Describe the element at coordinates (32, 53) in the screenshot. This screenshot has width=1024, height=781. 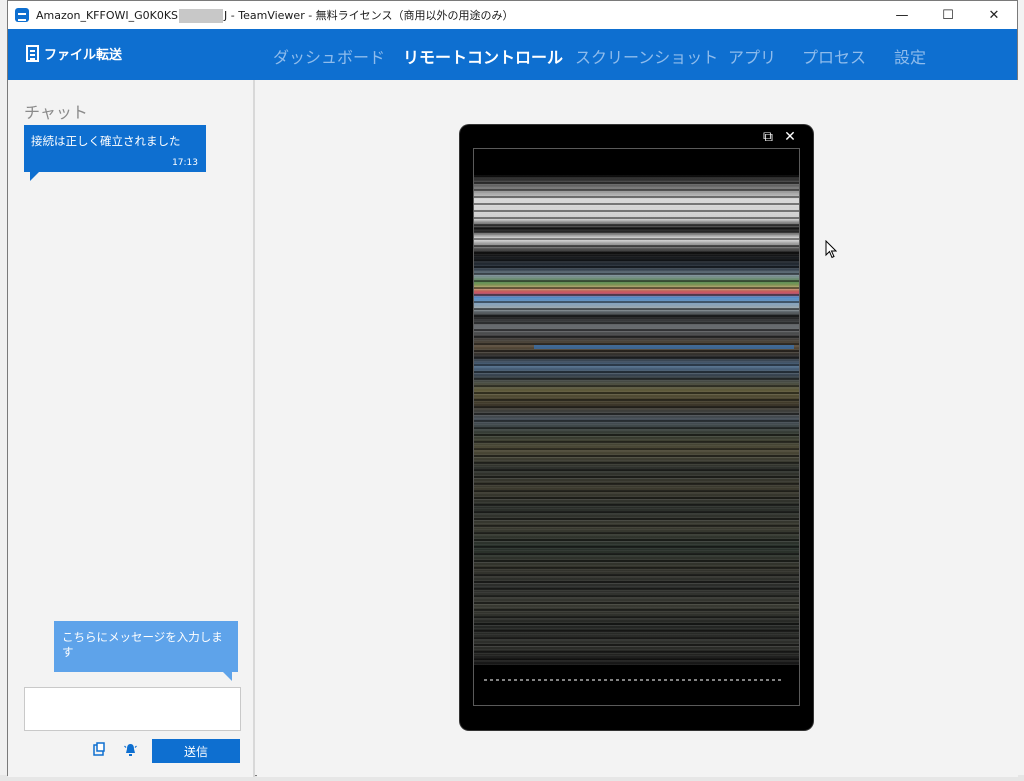
I see `file-transfer-icon` at that location.